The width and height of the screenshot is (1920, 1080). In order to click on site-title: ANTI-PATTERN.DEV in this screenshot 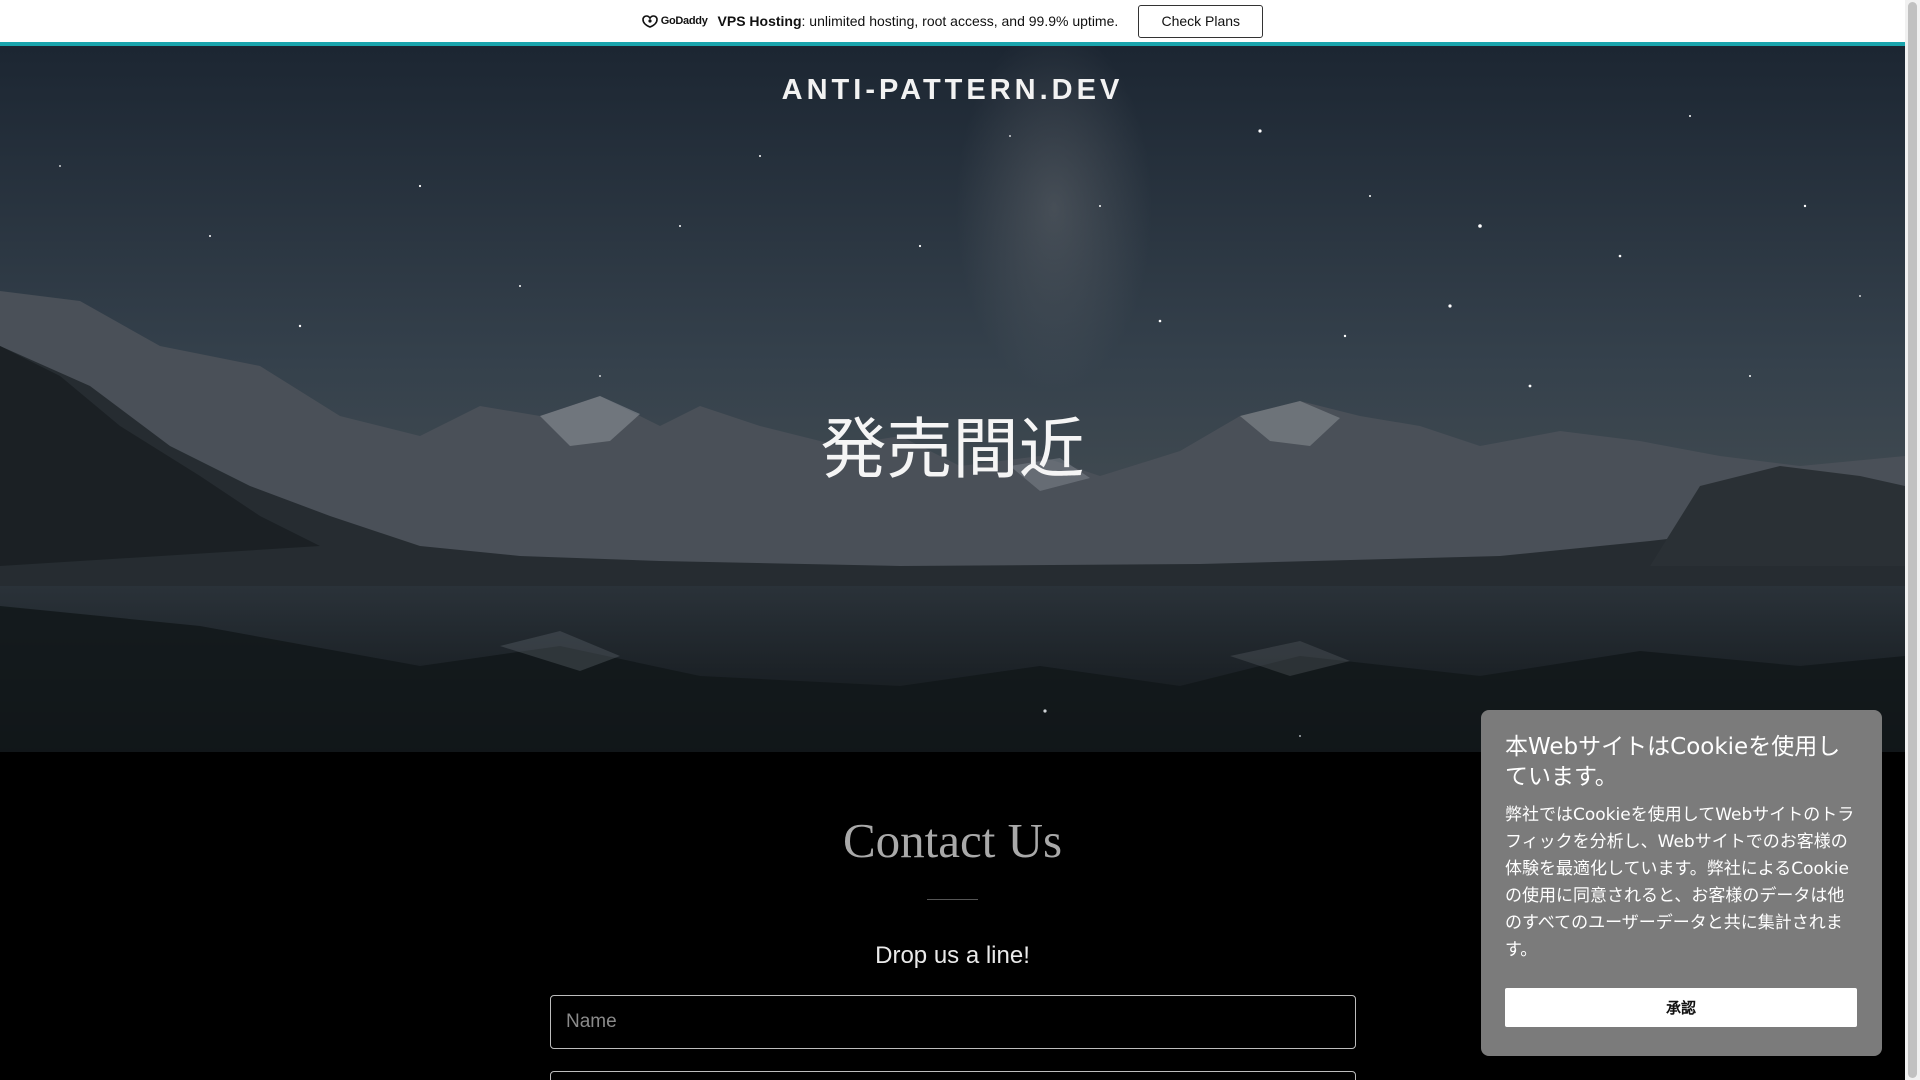, I will do `click(952, 90)`.